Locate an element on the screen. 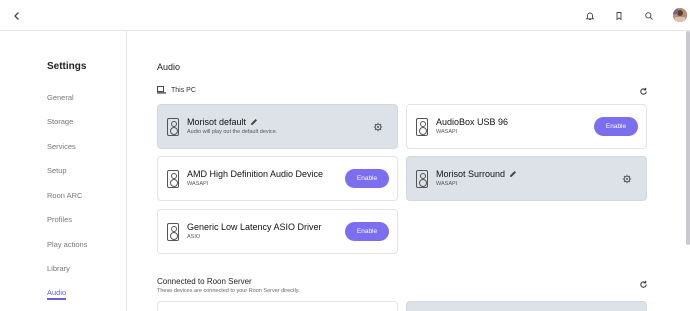 The height and width of the screenshot is (311, 690). device-name: AMD High Definition Audio Device is located at coordinates (255, 174).